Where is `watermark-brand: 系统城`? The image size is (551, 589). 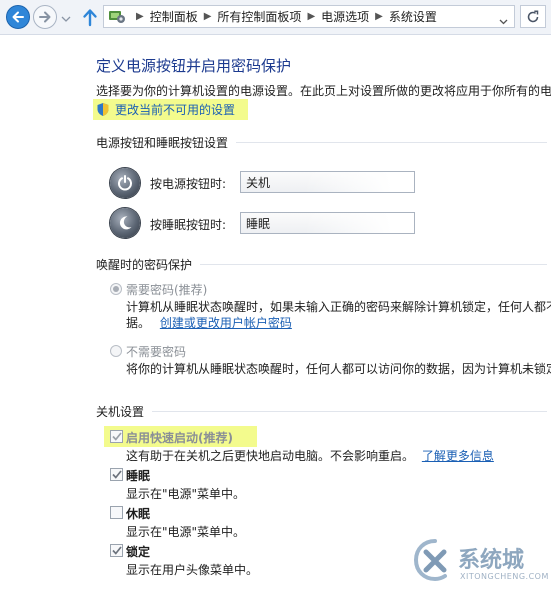
watermark-brand: 系统城 is located at coordinates (491, 560).